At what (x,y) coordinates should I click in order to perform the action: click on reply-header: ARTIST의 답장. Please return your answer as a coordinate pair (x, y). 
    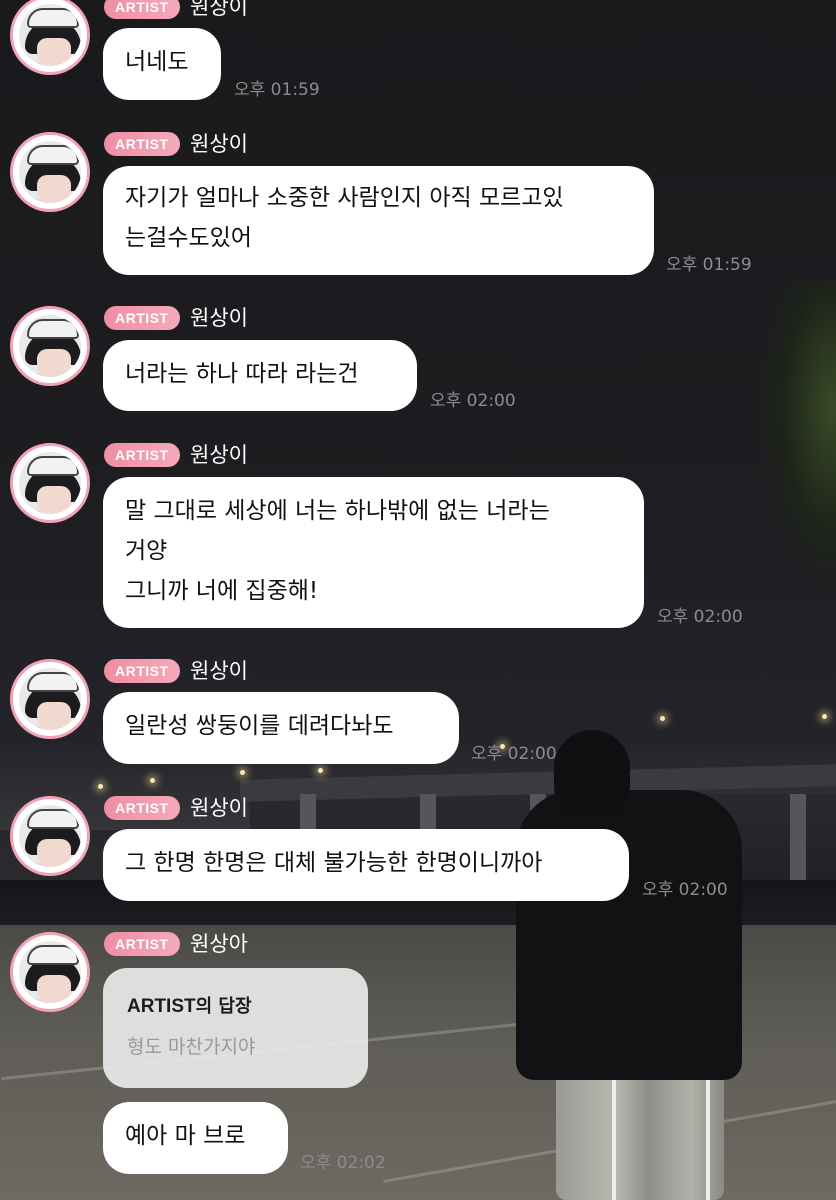
    Looking at the image, I should click on (235, 1005).